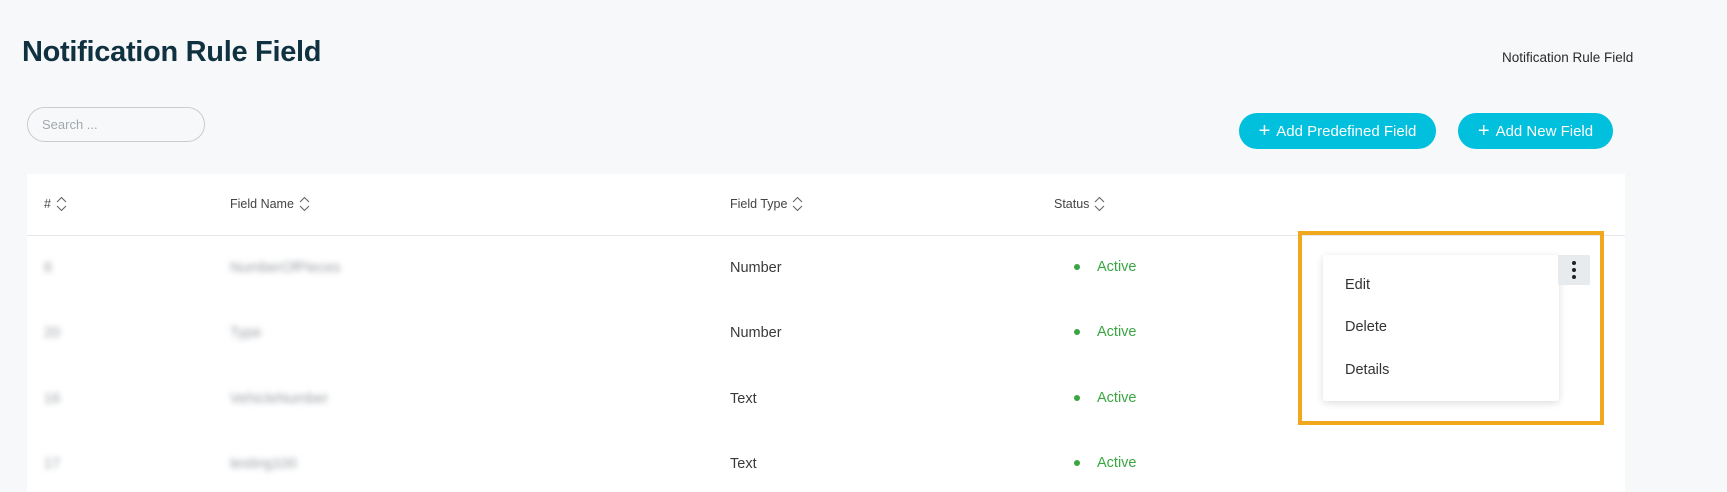 The height and width of the screenshot is (492, 1727). Describe the element at coordinates (246, 333) in the screenshot. I see `row-field-name: Type` at that location.